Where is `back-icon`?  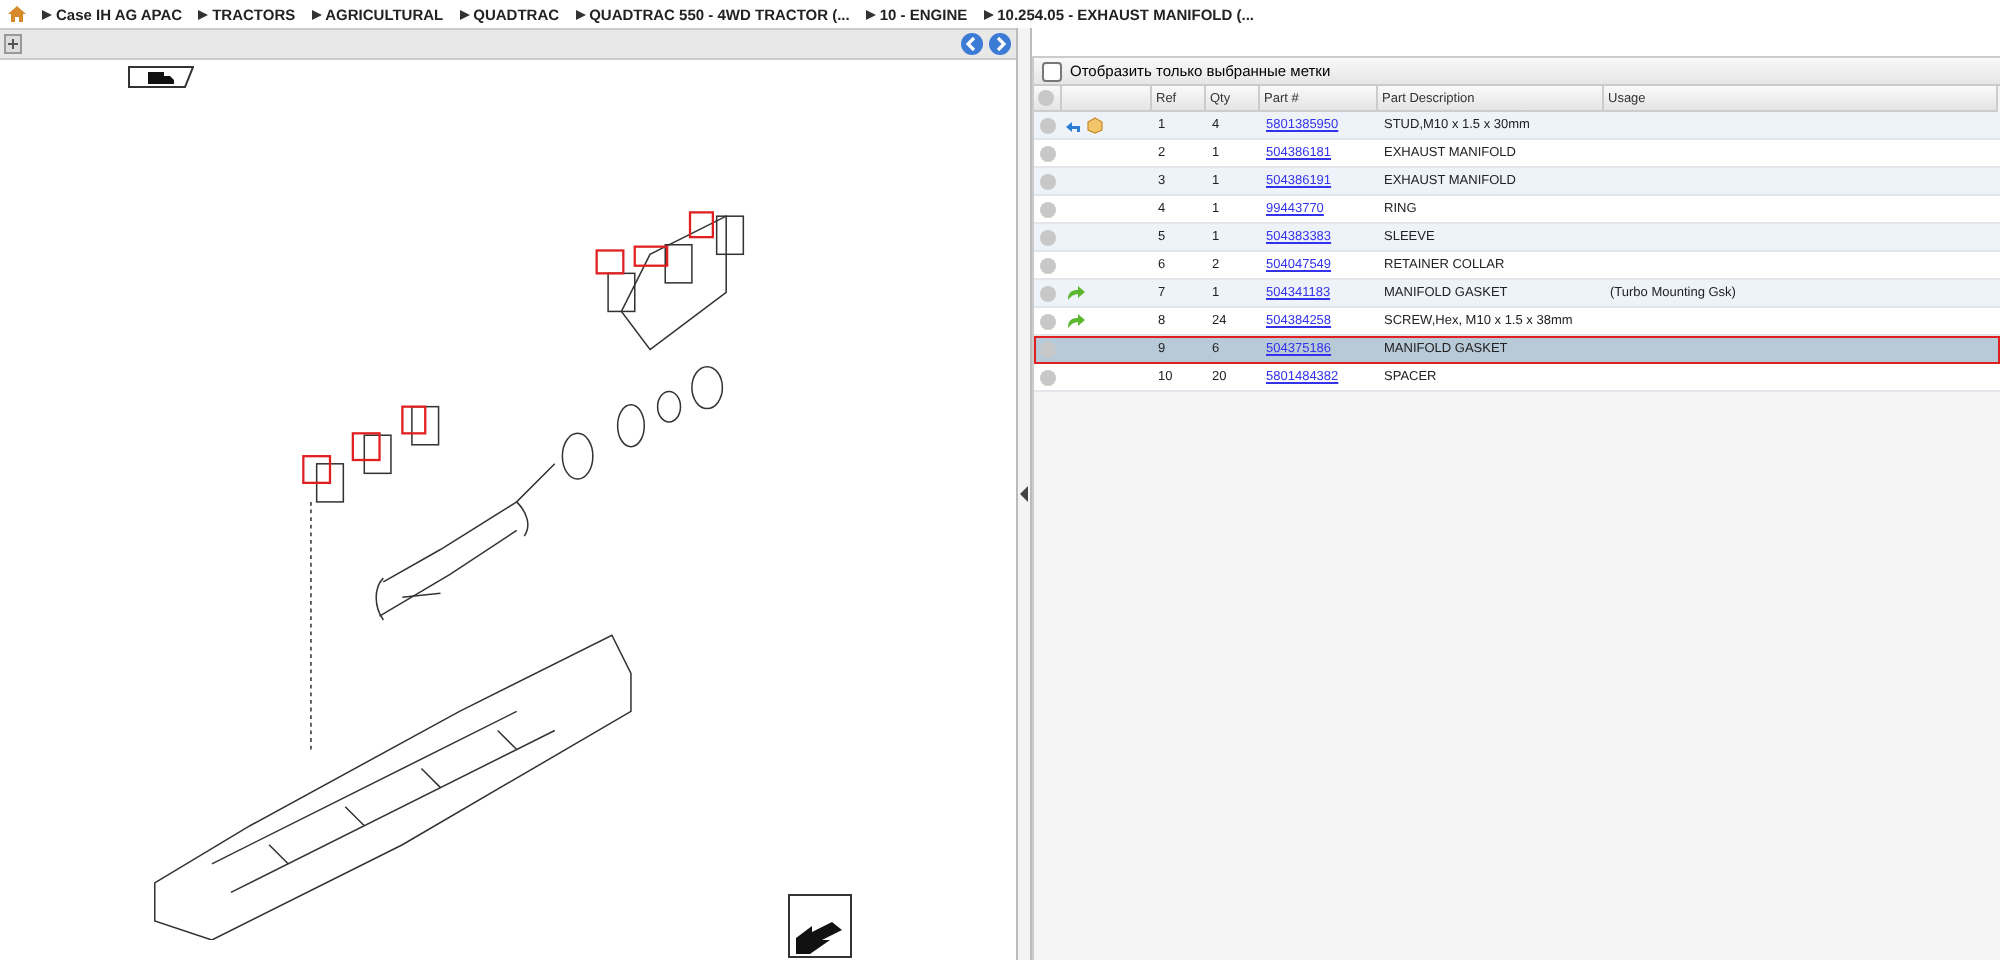 back-icon is located at coordinates (972, 44).